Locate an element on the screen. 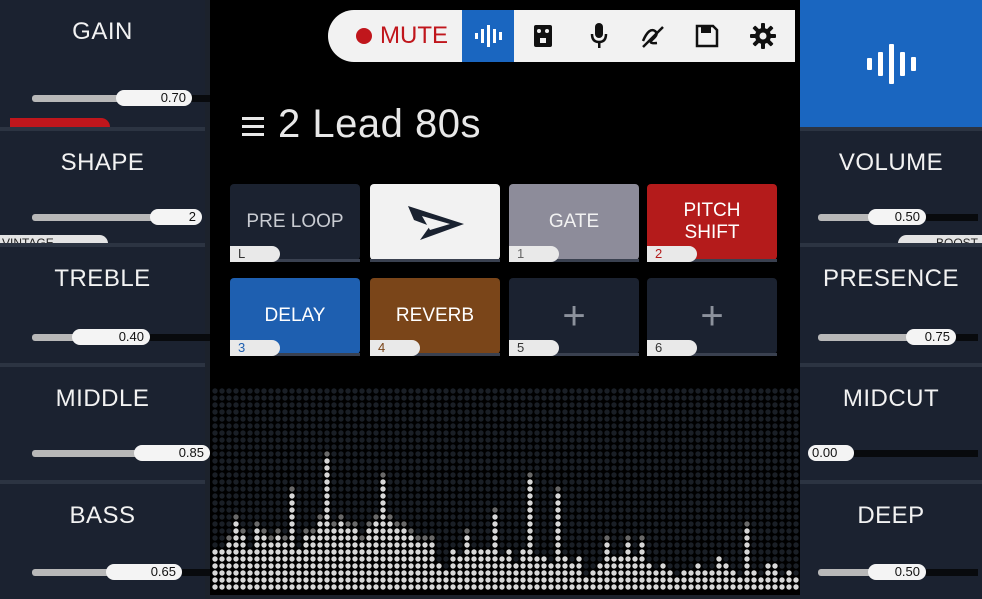  tuner-icon is located at coordinates (652, 37).